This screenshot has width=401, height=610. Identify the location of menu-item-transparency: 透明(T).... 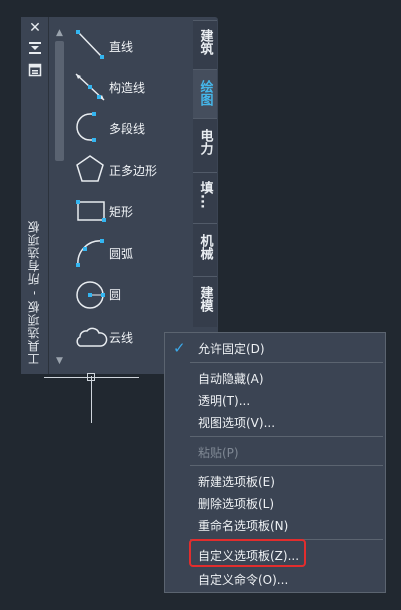
(275, 399).